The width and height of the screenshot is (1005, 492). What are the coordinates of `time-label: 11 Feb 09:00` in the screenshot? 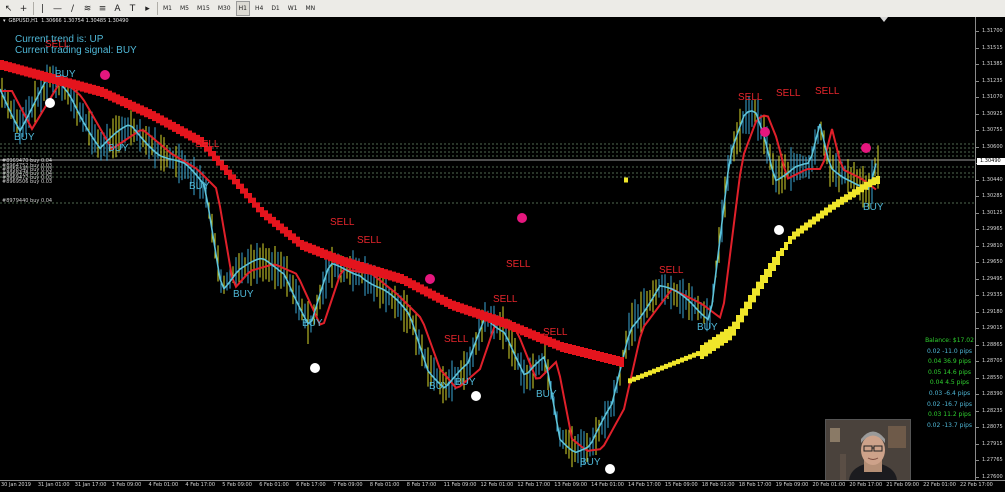 It's located at (460, 485).